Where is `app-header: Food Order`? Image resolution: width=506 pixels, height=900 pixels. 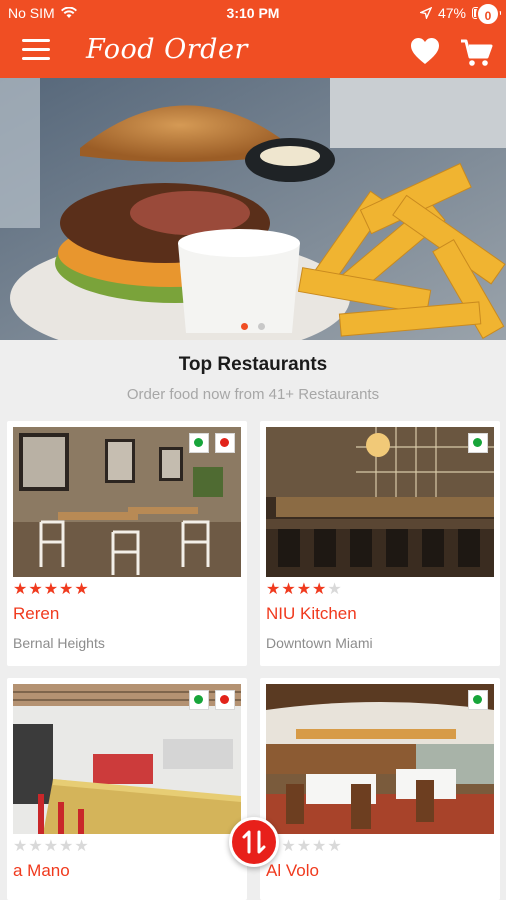
app-header: Food Order is located at coordinates (253, 52).